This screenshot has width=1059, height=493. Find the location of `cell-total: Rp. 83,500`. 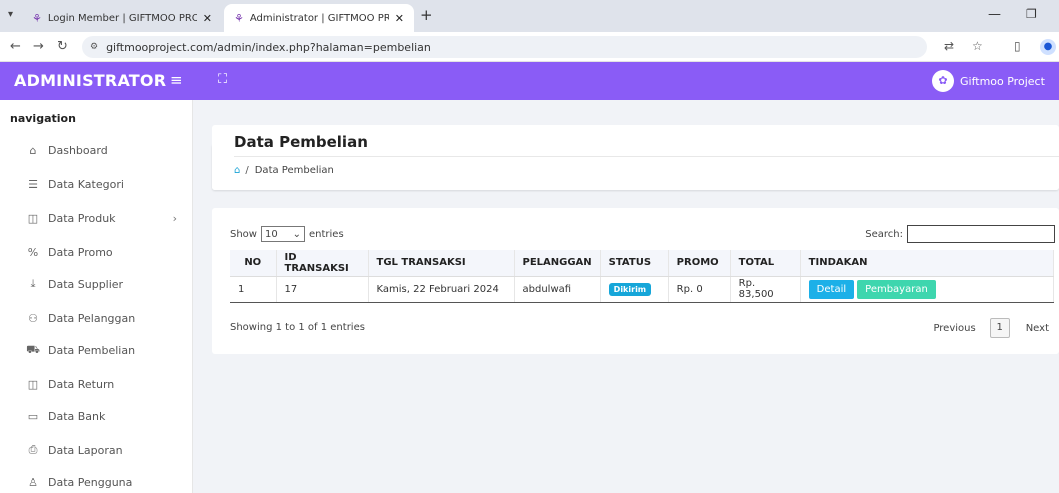

cell-total: Rp. 83,500 is located at coordinates (765, 289).